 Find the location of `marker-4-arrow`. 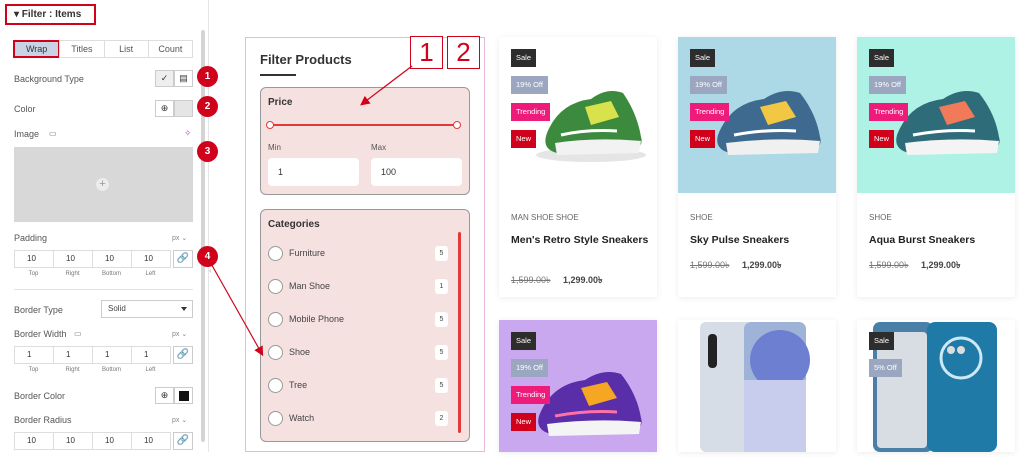

marker-4-arrow is located at coordinates (236, 308).